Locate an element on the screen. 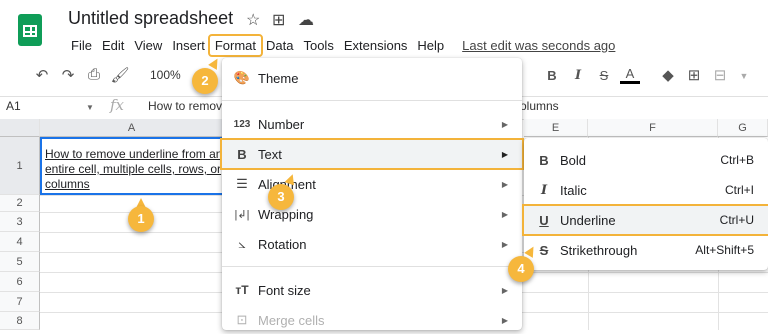  align-left-icon: ☰ is located at coordinates (242, 183).